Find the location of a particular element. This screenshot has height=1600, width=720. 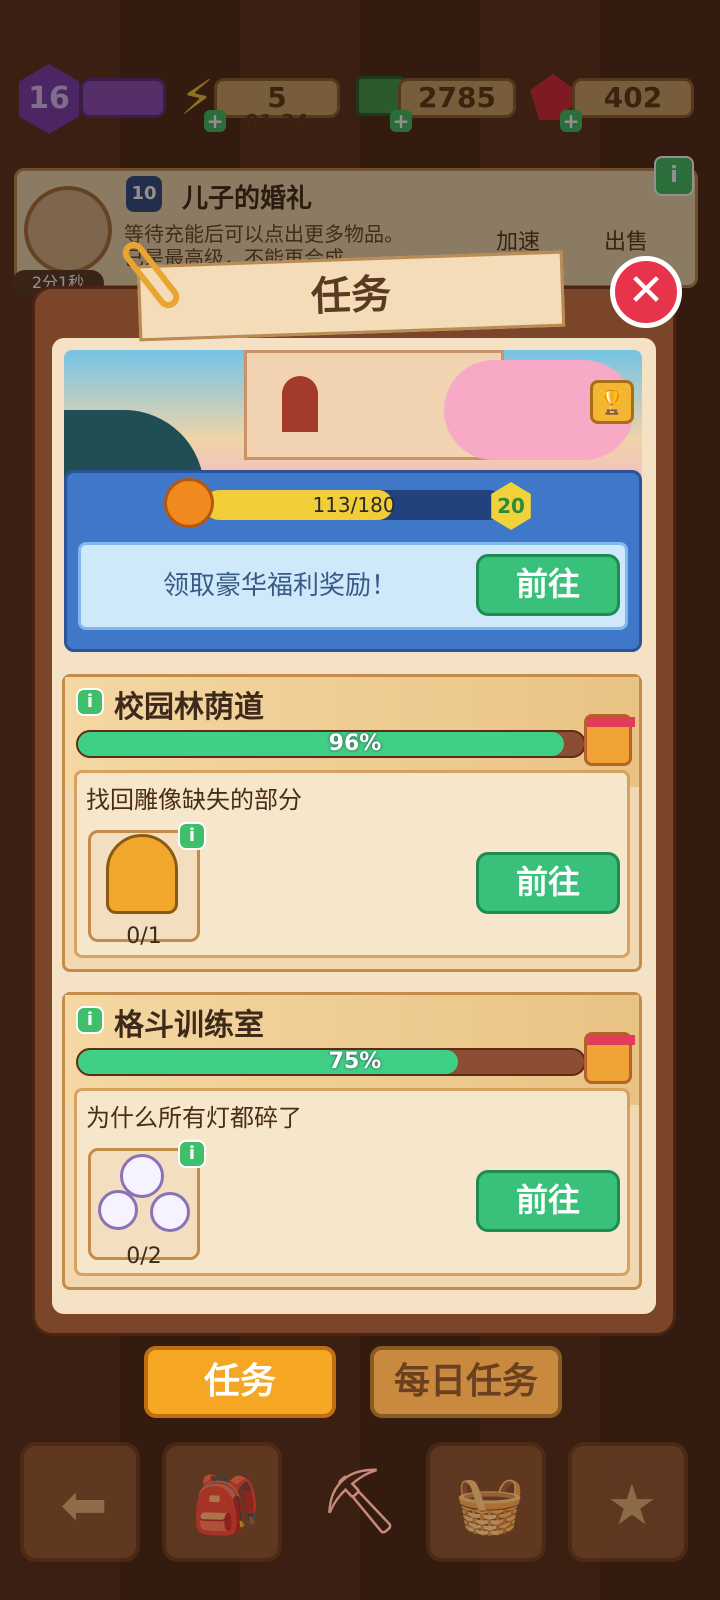

quest-2-info-icon: i is located at coordinates (90, 1020).